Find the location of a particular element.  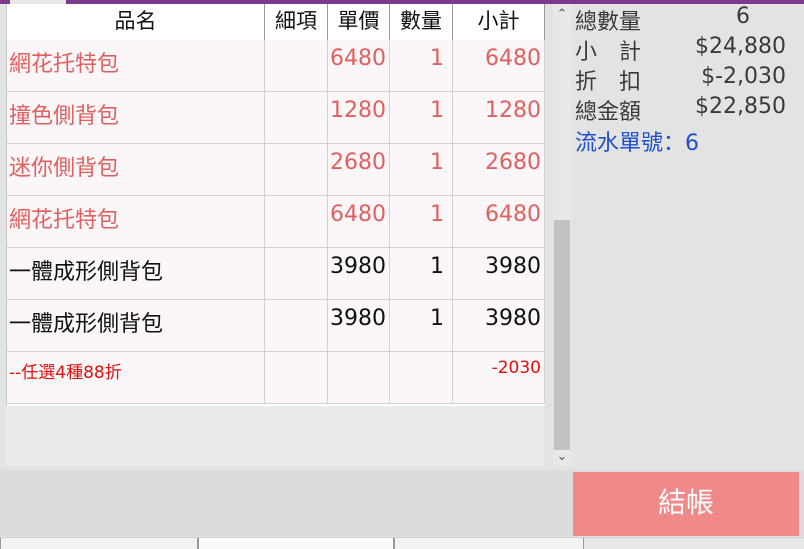

header-subtotal: 小計 is located at coordinates (499, 22).